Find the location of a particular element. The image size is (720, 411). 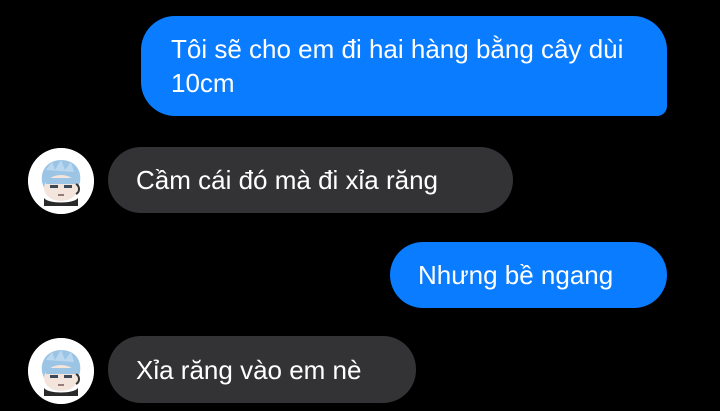

message-text: Xỉa răng vào em nè is located at coordinates (249, 369).